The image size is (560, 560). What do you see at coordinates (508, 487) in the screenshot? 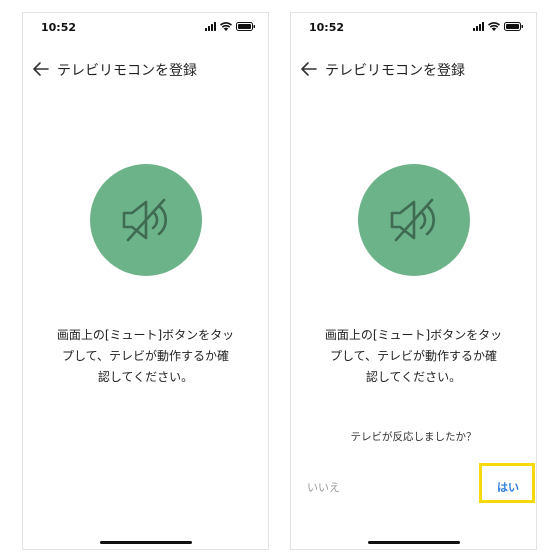
I see `yes-button: はい` at bounding box center [508, 487].